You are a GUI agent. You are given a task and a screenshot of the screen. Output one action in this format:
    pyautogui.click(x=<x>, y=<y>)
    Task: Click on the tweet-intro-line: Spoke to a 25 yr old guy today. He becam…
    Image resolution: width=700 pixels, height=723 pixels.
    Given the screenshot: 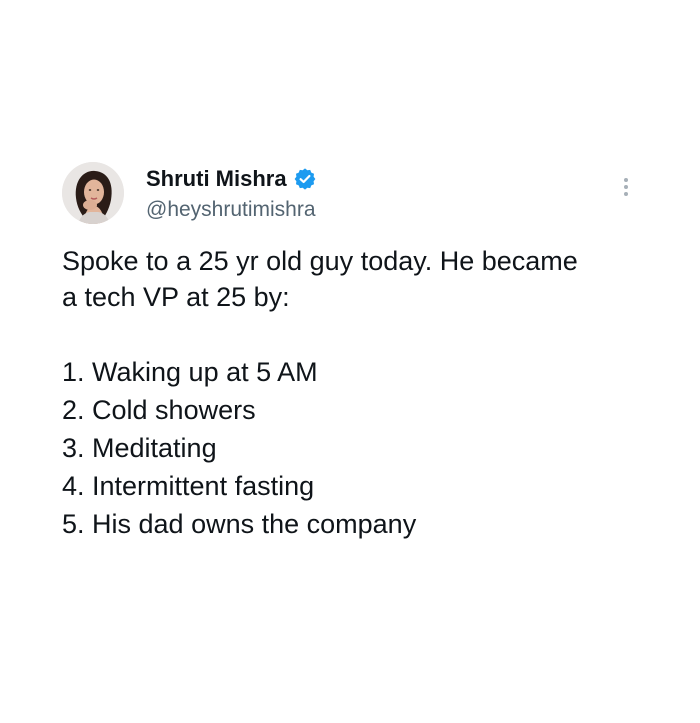 What is the action you would take?
    pyautogui.click(x=320, y=261)
    